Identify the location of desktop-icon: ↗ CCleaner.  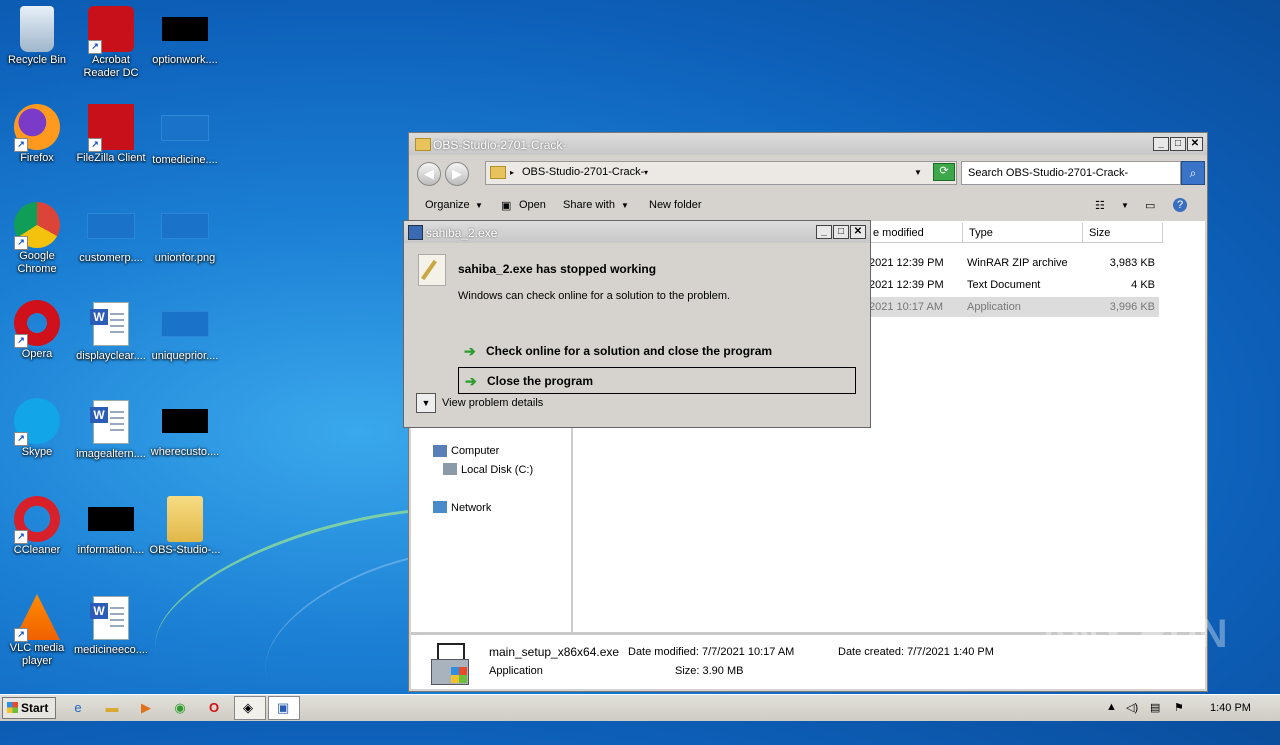
(37, 526).